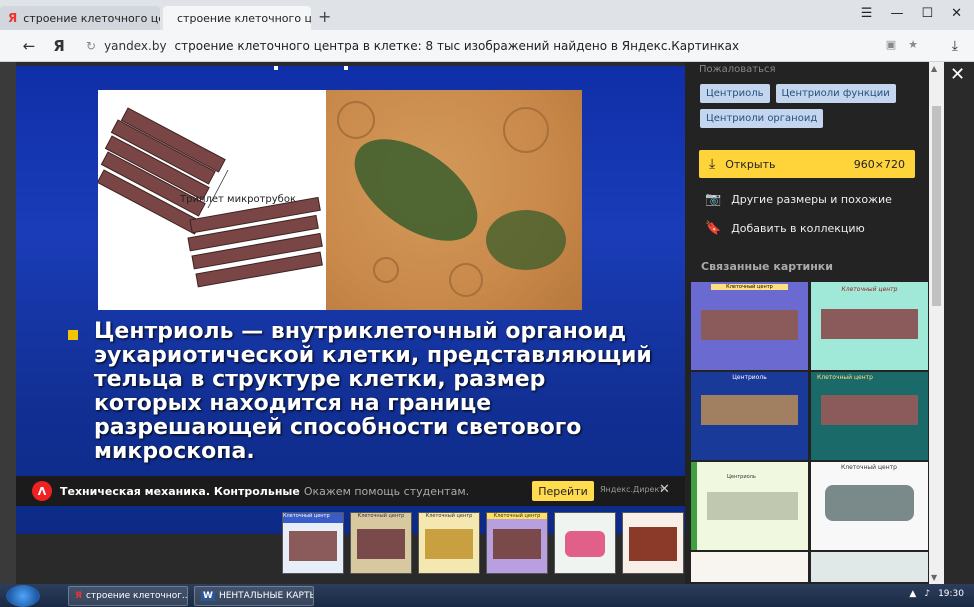 This screenshot has width=974, height=607. What do you see at coordinates (798, 228) in the screenshot?
I see `add-collection-label: Добавить в коллекцию` at bounding box center [798, 228].